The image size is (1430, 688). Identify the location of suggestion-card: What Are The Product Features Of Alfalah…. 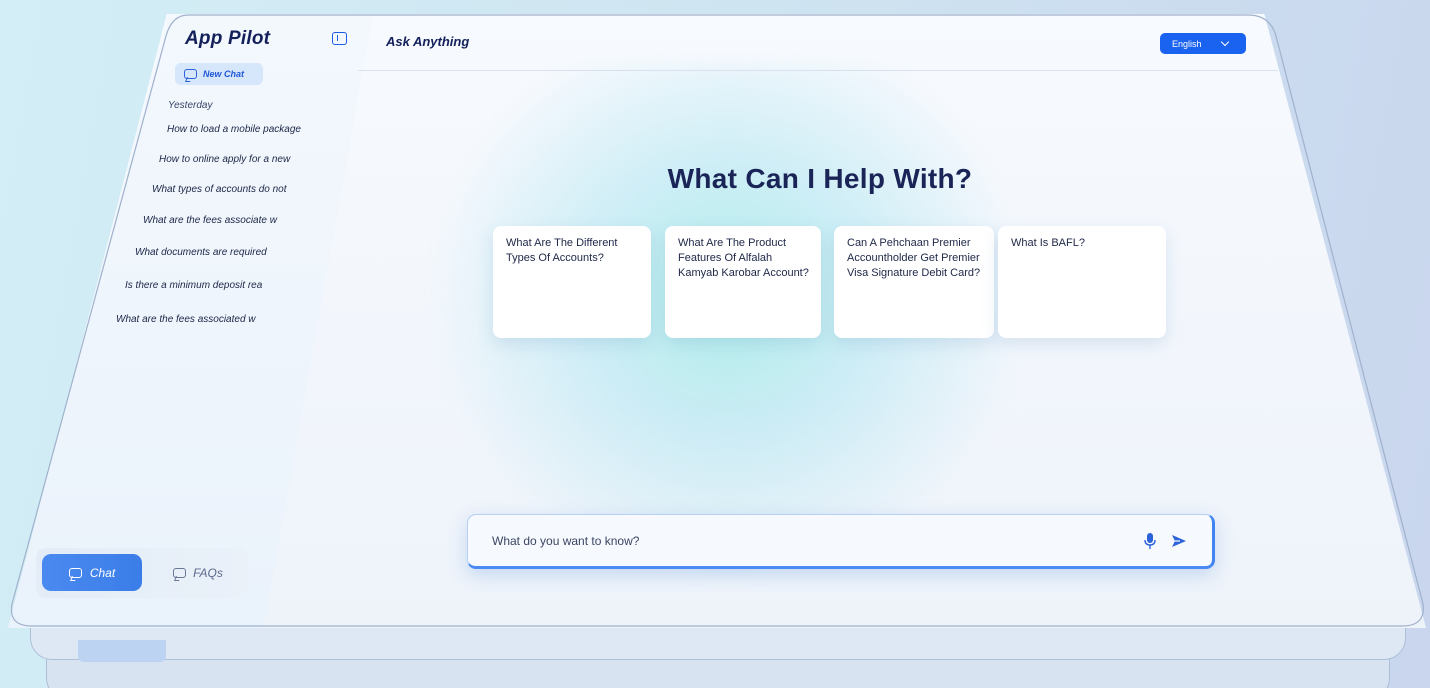
(743, 282).